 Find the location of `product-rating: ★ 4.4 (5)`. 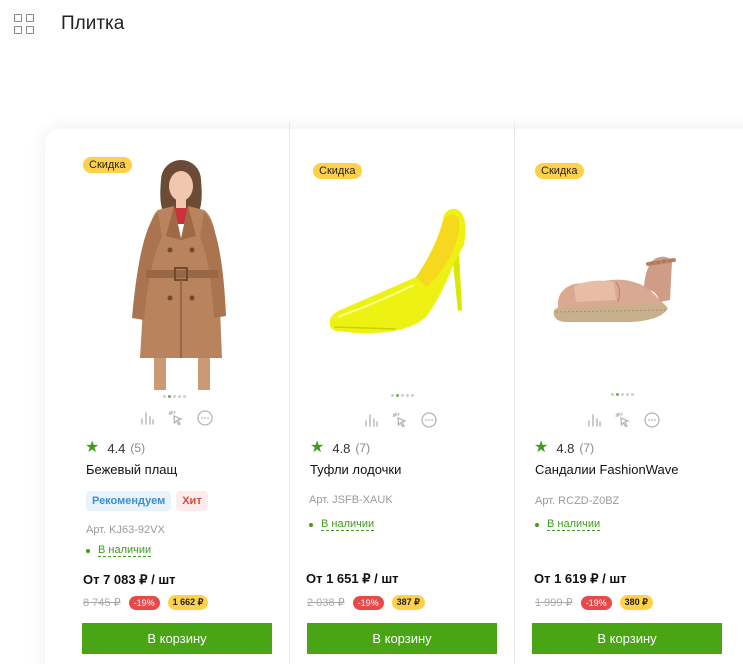

product-rating: ★ 4.4 (5) is located at coordinates (115, 448).